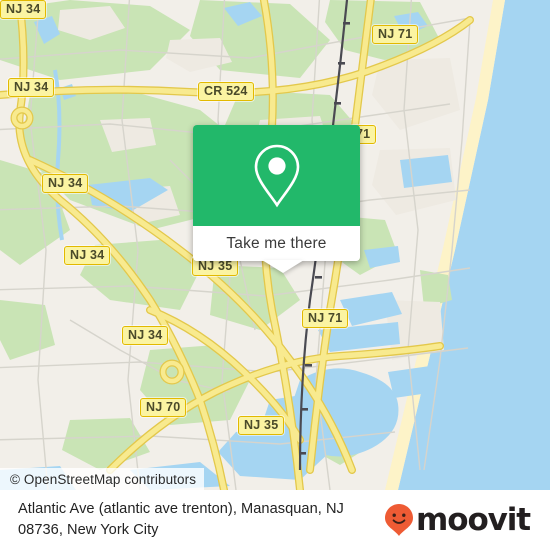 Image resolution: width=550 pixels, height=550 pixels. I want to click on osm-attribution: © OpenStreetMap contributors, so click(102, 479).